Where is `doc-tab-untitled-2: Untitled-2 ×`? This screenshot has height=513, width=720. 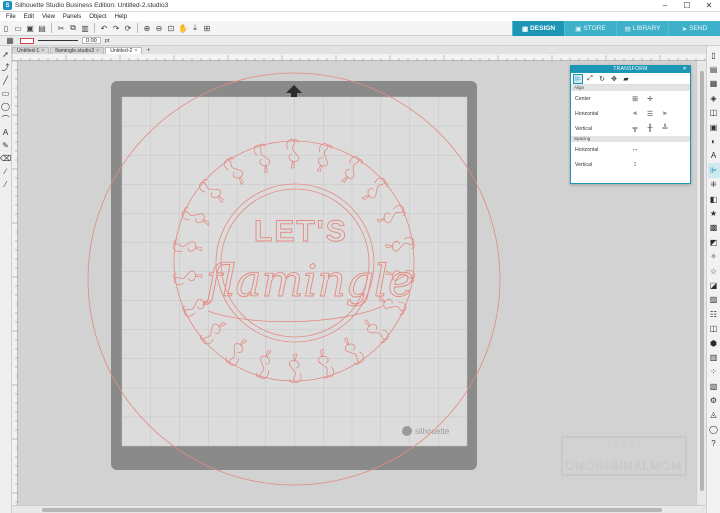
doc-tab-untitled-2: Untitled-2 × is located at coordinates (124, 50).